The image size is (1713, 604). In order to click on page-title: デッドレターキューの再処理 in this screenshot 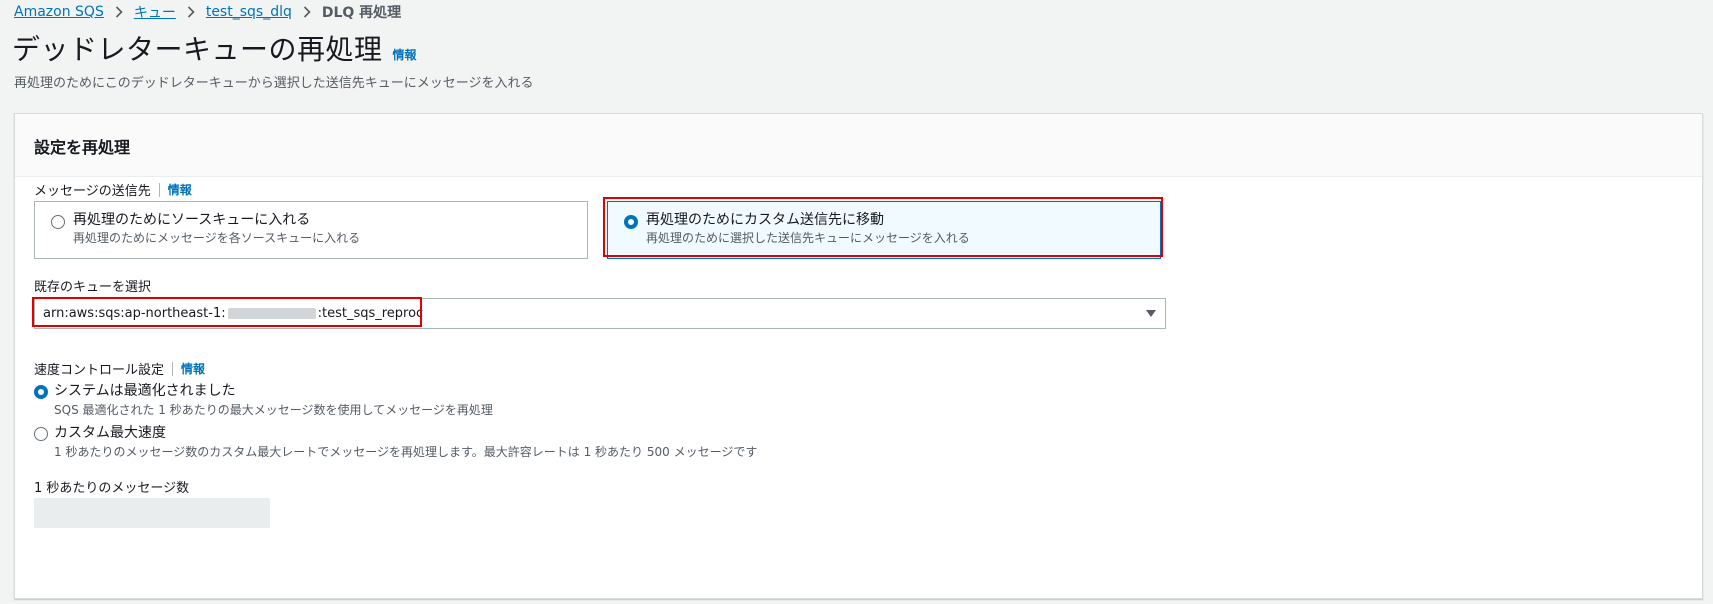, I will do `click(197, 49)`.